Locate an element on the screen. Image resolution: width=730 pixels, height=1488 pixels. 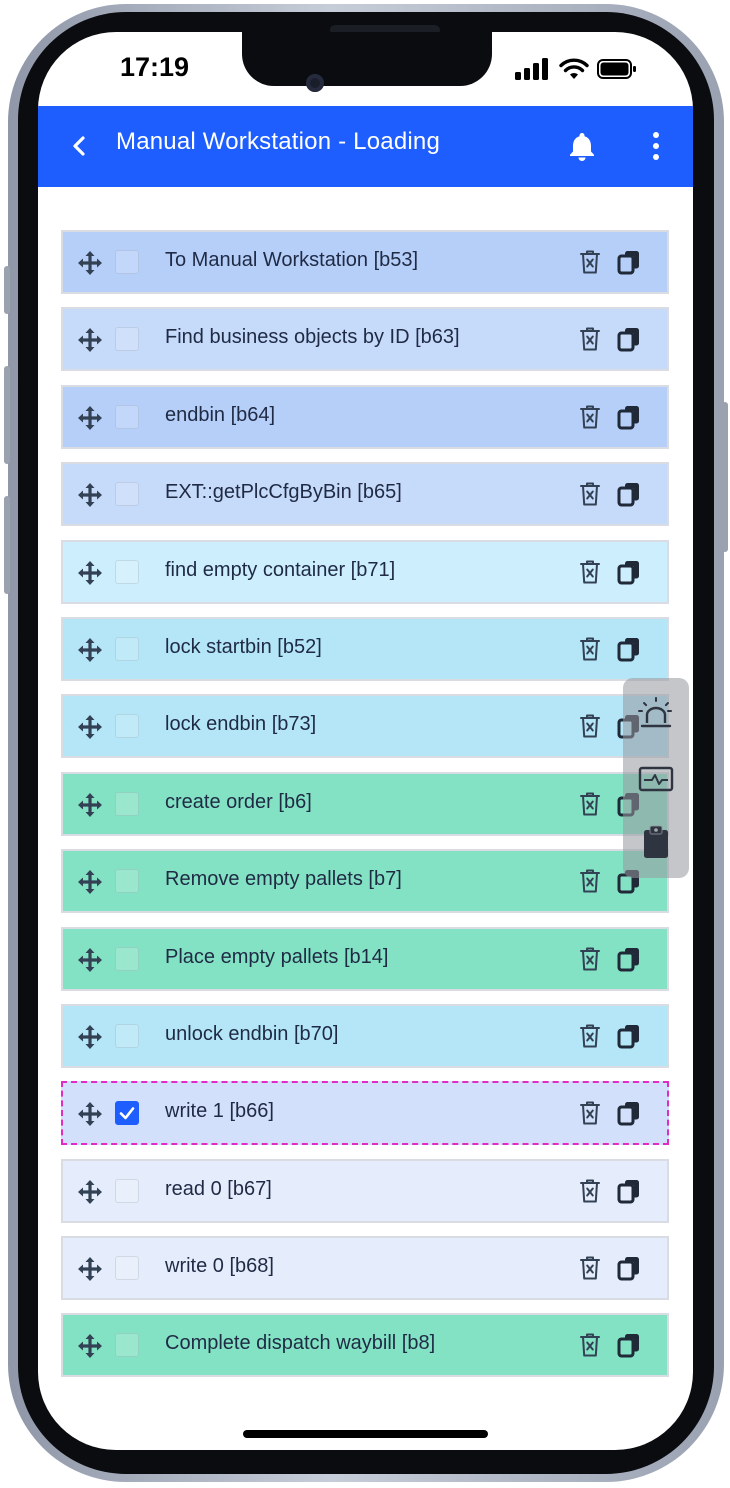
step-row: EXT::getPlcCfgByBin [b65] is located at coordinates (365, 494).